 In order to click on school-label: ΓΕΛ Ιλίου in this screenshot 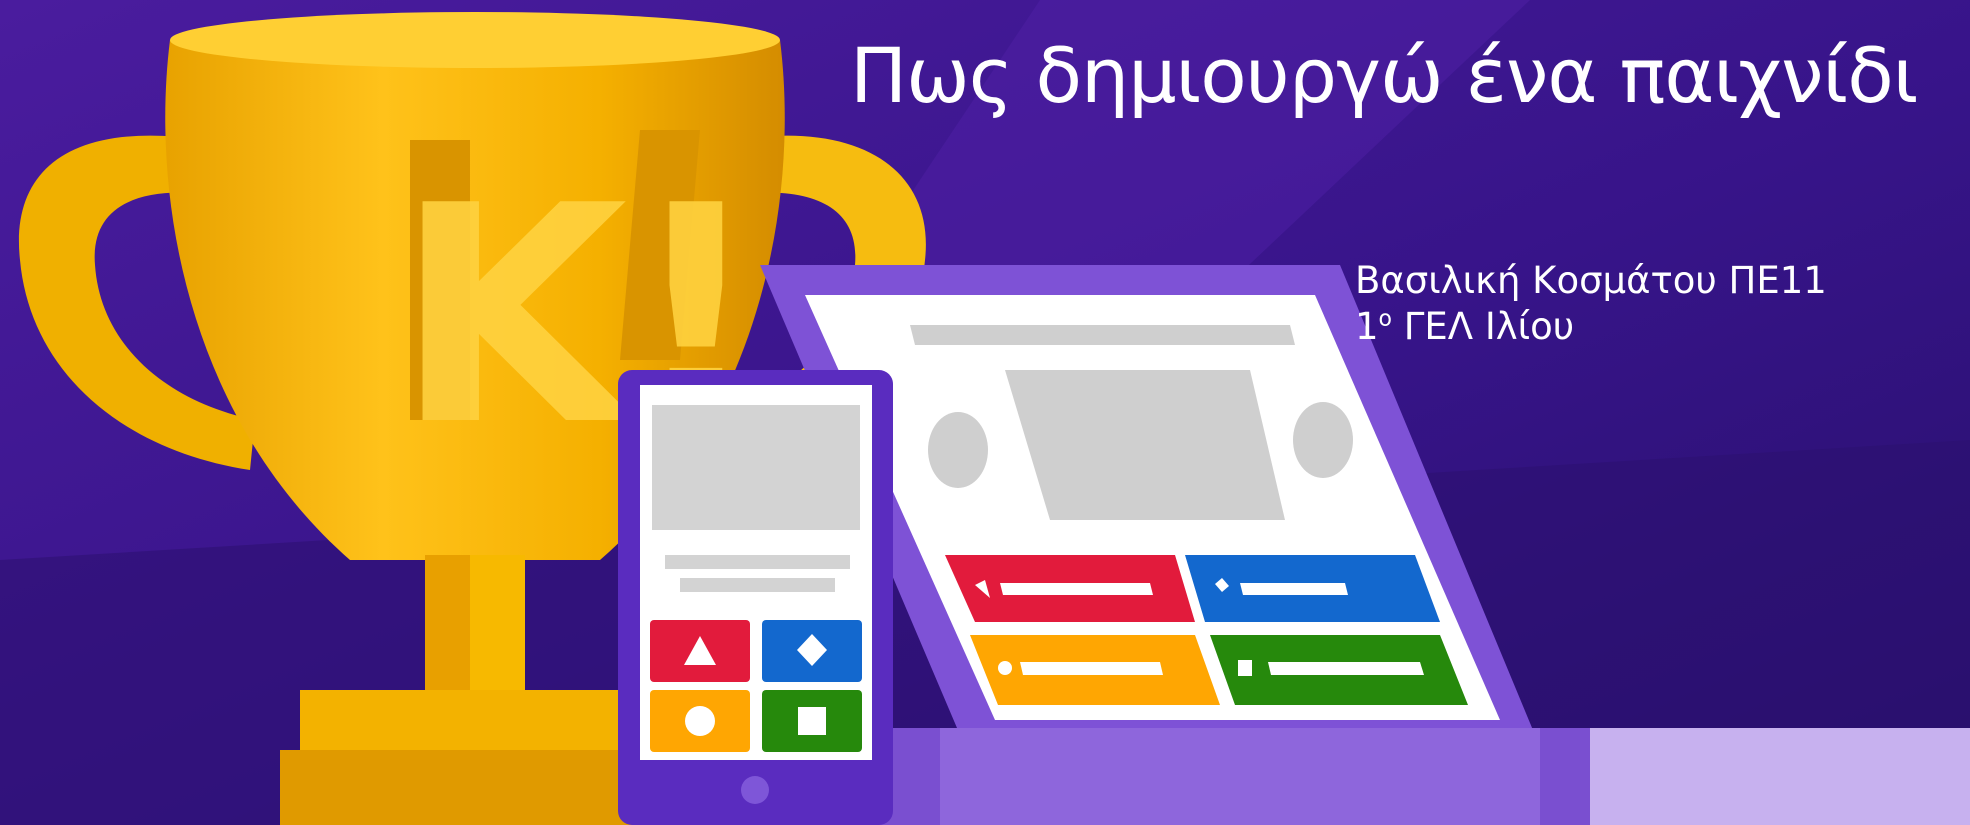, I will do `click(1483, 327)`.